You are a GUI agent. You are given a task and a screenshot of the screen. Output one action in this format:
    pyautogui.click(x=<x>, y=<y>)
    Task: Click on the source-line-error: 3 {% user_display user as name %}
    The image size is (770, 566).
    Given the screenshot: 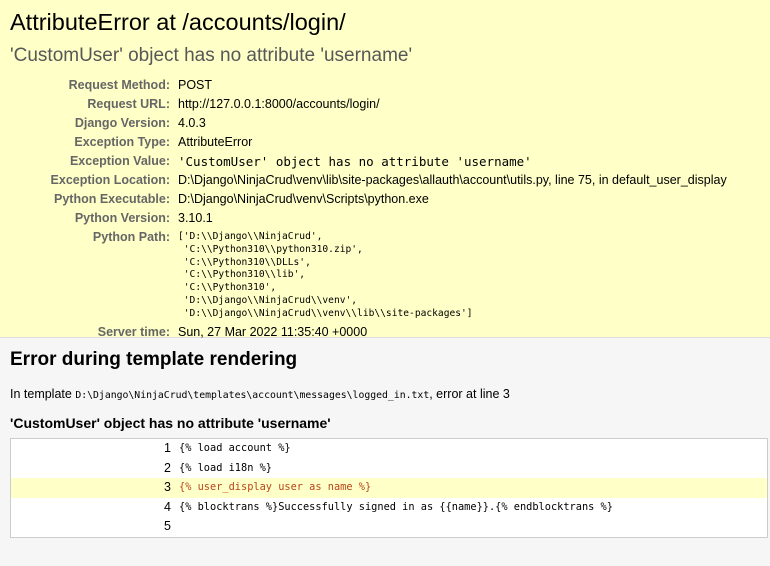 What is the action you would take?
    pyautogui.click(x=389, y=488)
    